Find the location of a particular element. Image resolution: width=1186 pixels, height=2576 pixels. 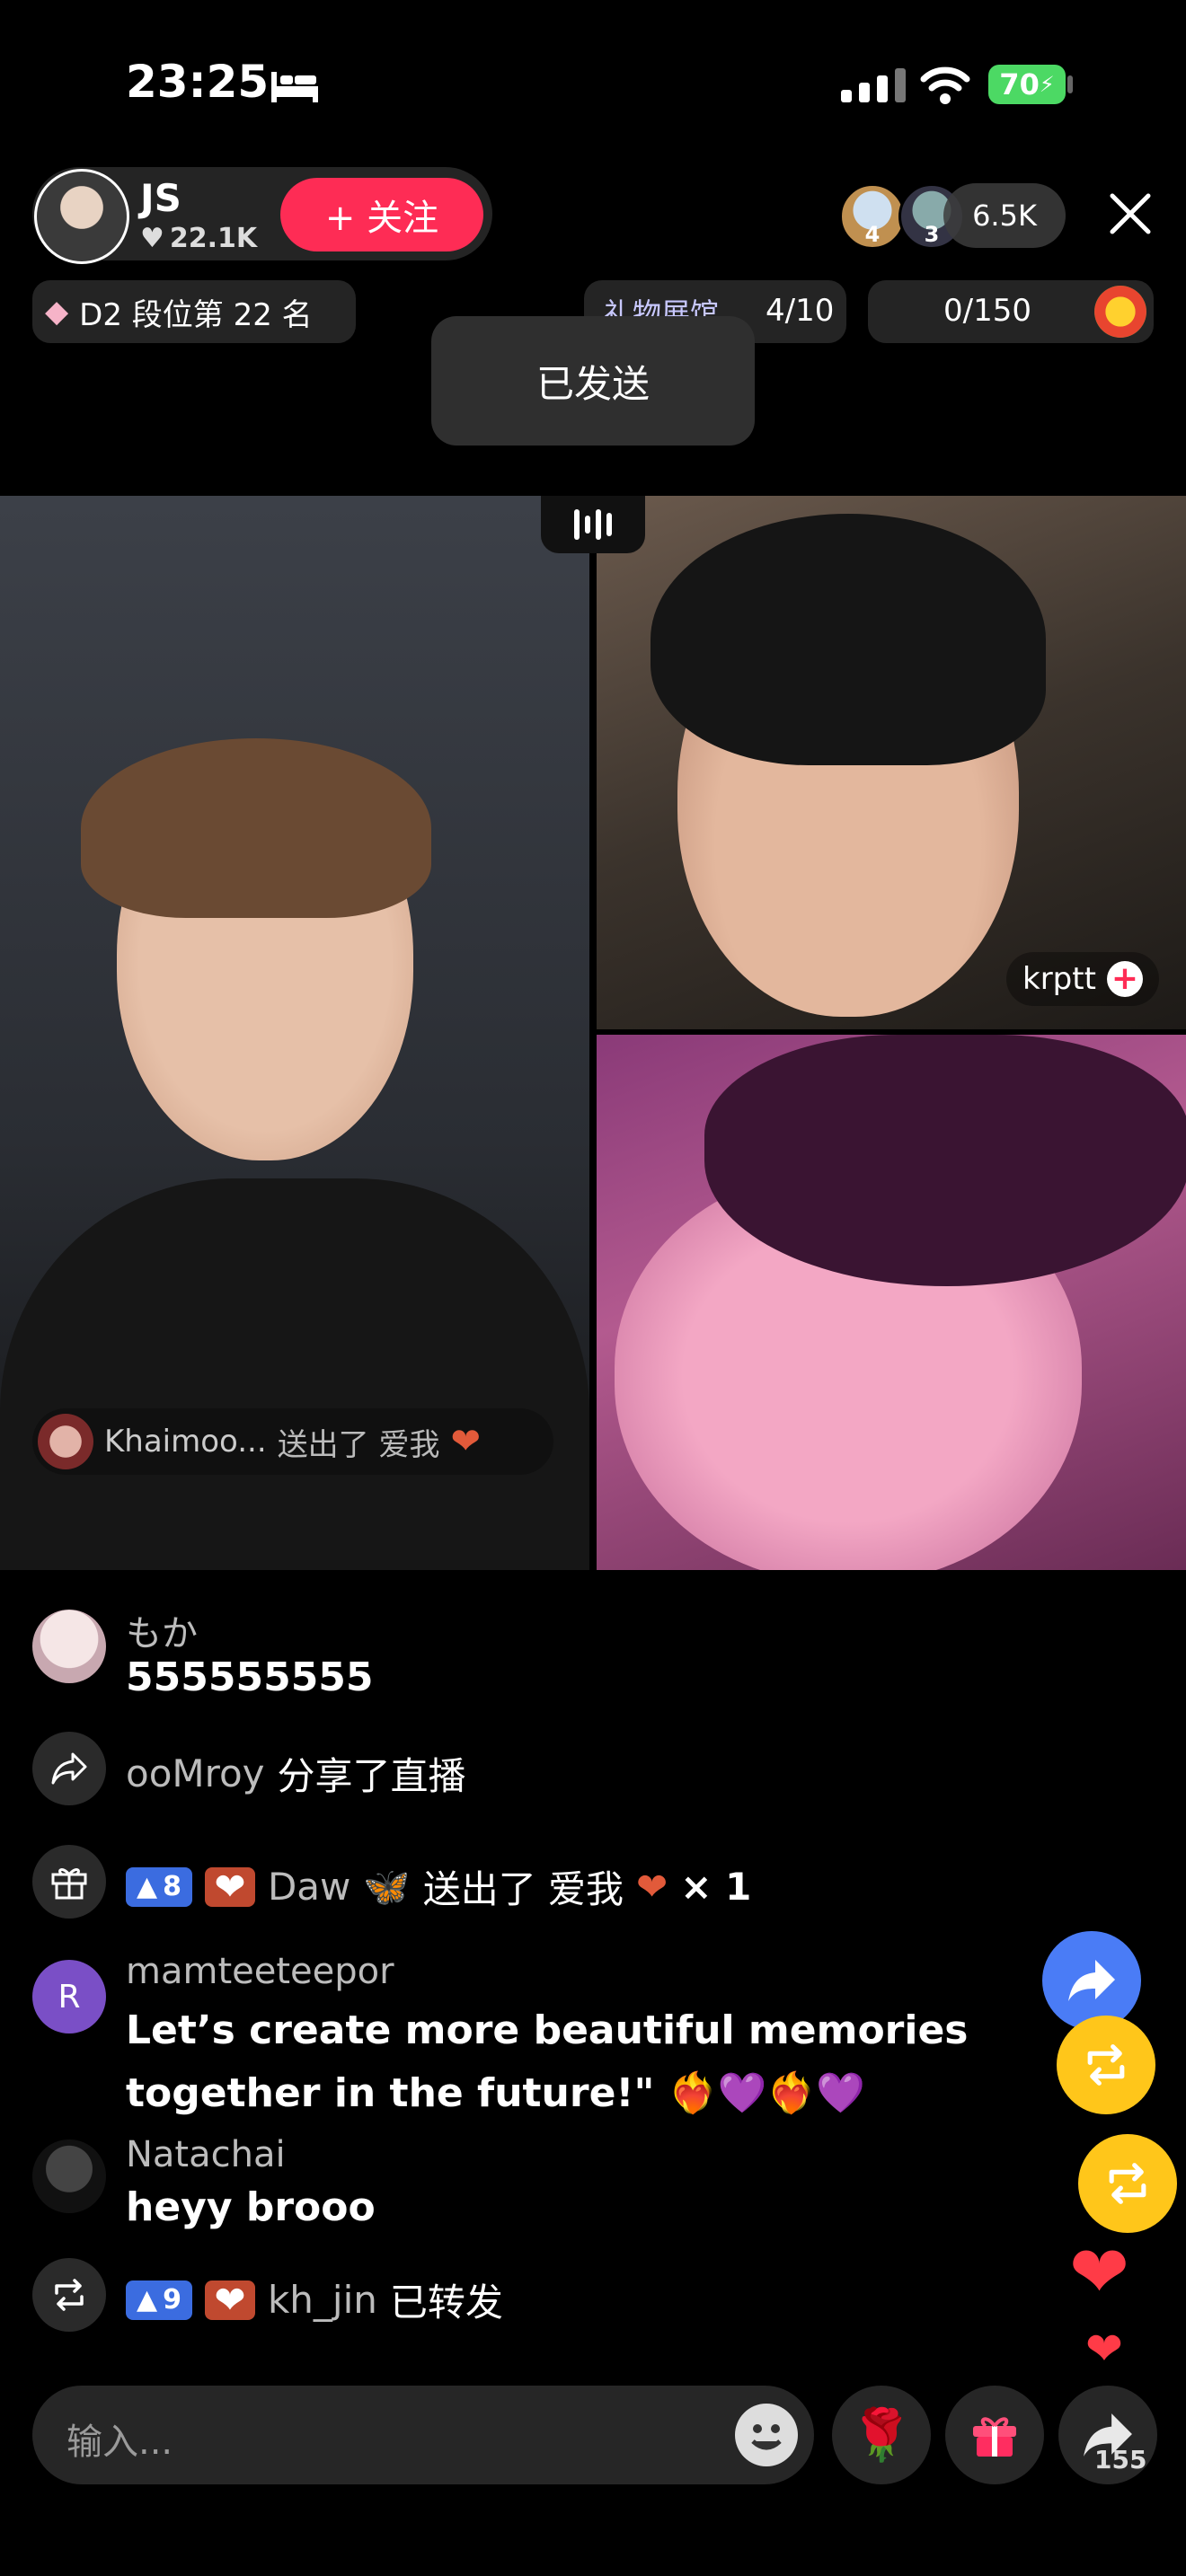

guest-name-tag: krptt + is located at coordinates (1082, 979).